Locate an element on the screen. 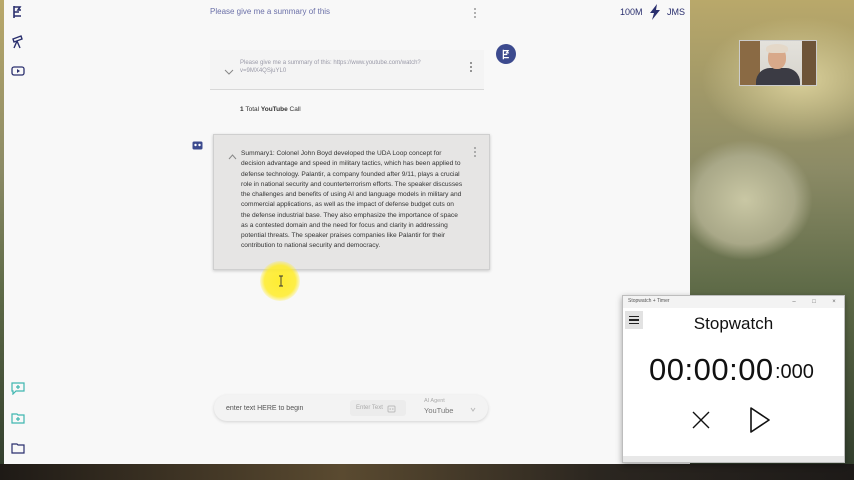 This screenshot has width=854, height=480. bolt-icon is located at coordinates (655, 12).